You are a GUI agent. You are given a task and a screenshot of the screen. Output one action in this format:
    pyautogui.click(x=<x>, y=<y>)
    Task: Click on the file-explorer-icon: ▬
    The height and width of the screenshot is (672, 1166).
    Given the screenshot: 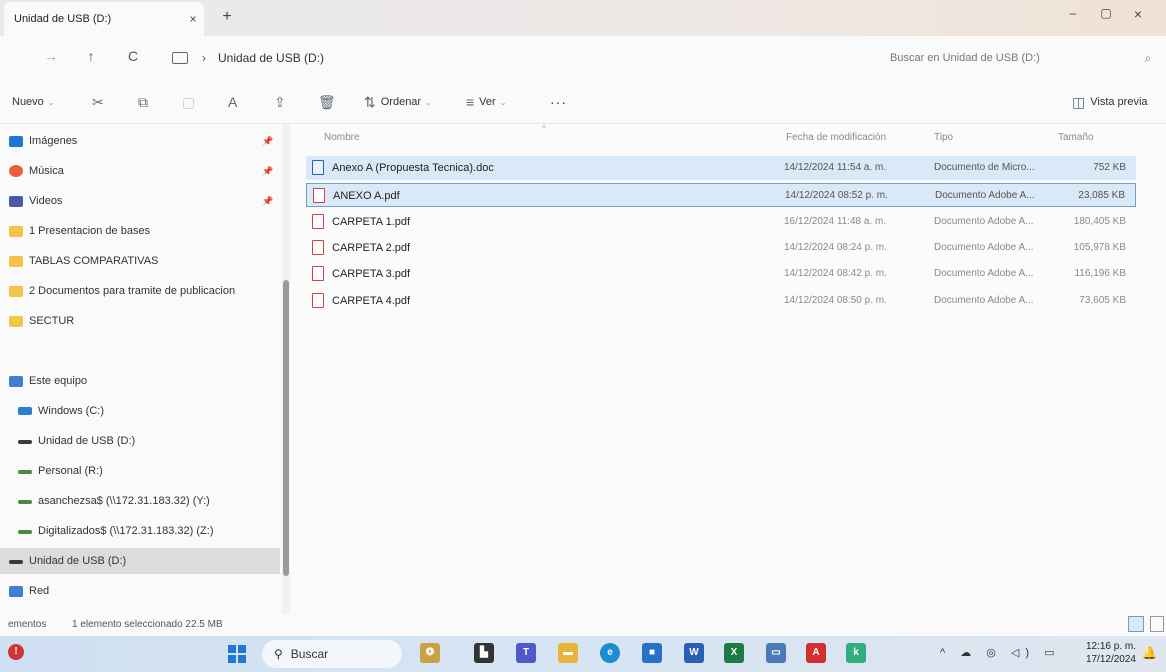 What is the action you would take?
    pyautogui.click(x=568, y=653)
    